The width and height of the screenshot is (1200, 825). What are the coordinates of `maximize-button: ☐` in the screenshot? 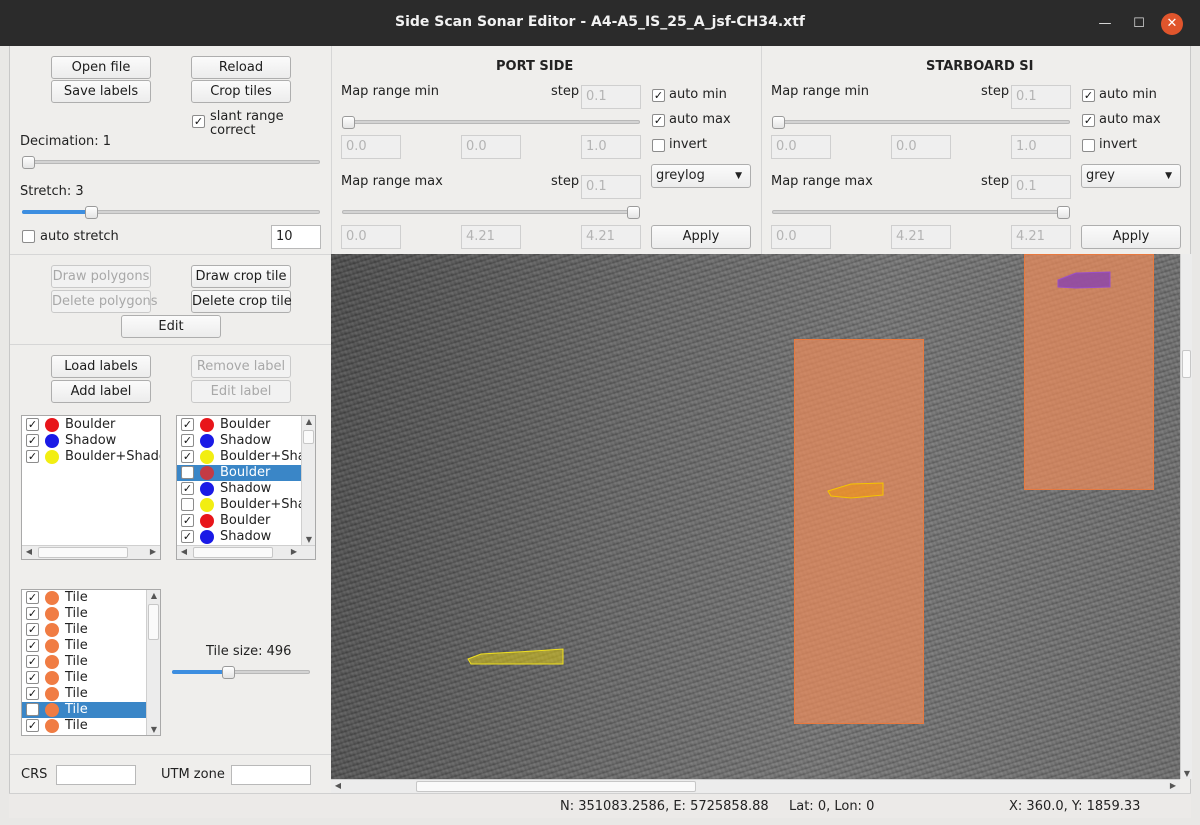 It's located at (1139, 24).